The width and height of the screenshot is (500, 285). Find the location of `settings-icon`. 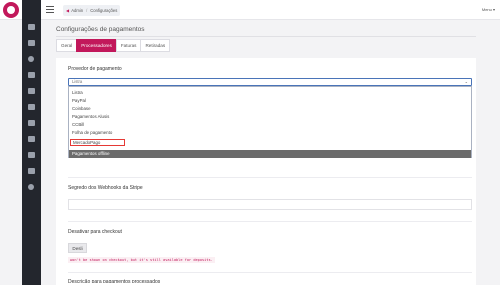

settings-icon is located at coordinates (31, 187).